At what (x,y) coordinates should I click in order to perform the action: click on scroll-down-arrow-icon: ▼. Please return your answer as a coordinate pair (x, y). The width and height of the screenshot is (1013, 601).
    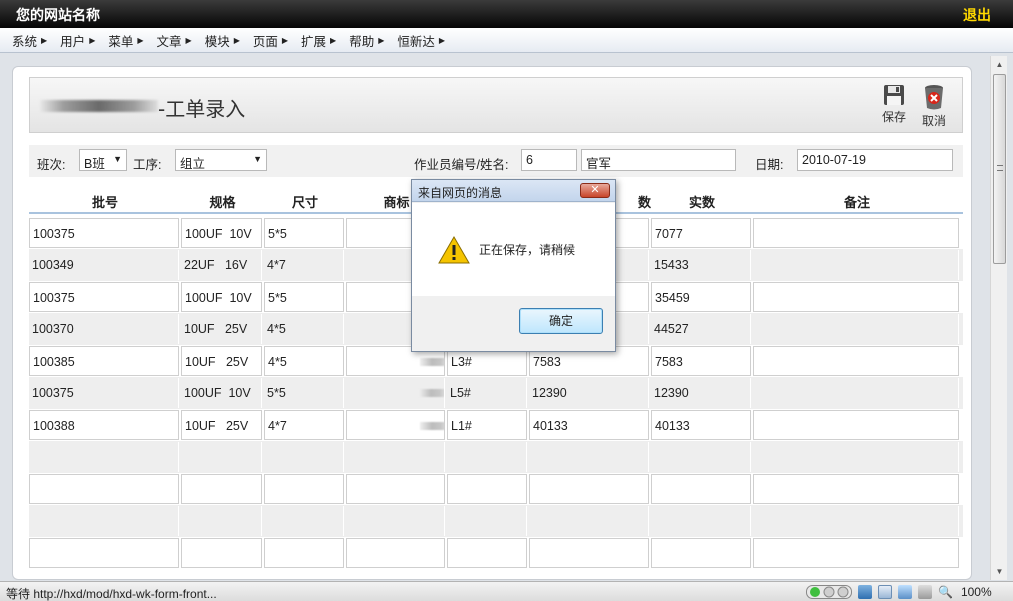
    Looking at the image, I should click on (999, 571).